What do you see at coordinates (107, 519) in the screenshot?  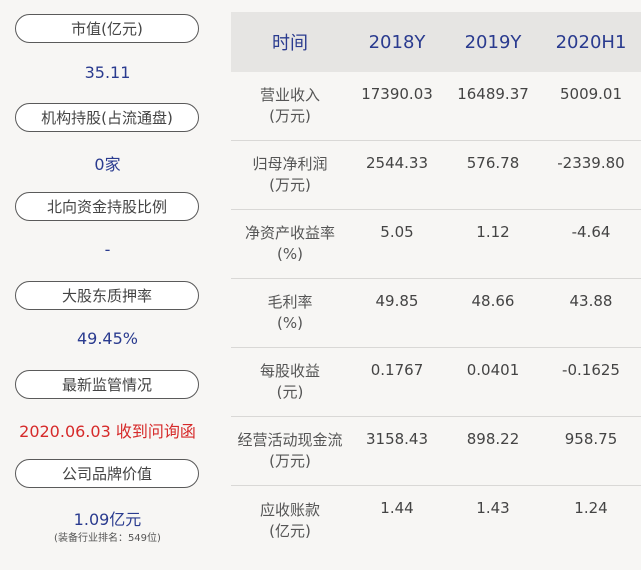 I see `brand-value-value: 1.09亿元` at bounding box center [107, 519].